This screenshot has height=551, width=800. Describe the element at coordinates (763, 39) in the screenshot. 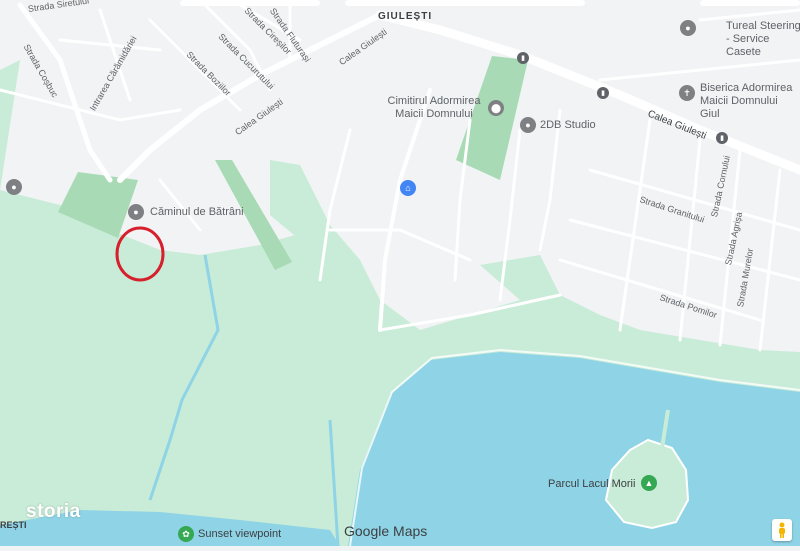

I see `tureal-label: Tureal Steering - Service Casete` at that location.